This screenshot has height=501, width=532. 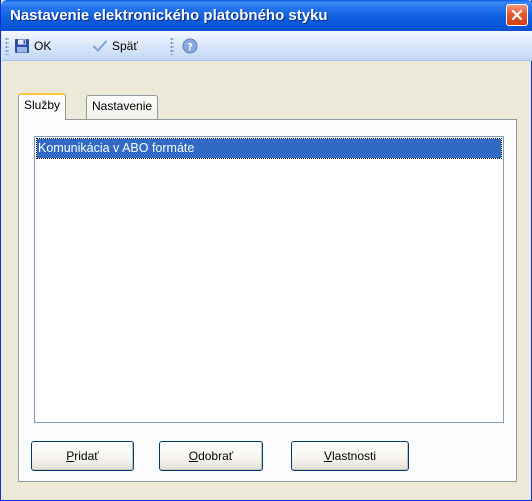 I want to click on save-icon, so click(x=22, y=46).